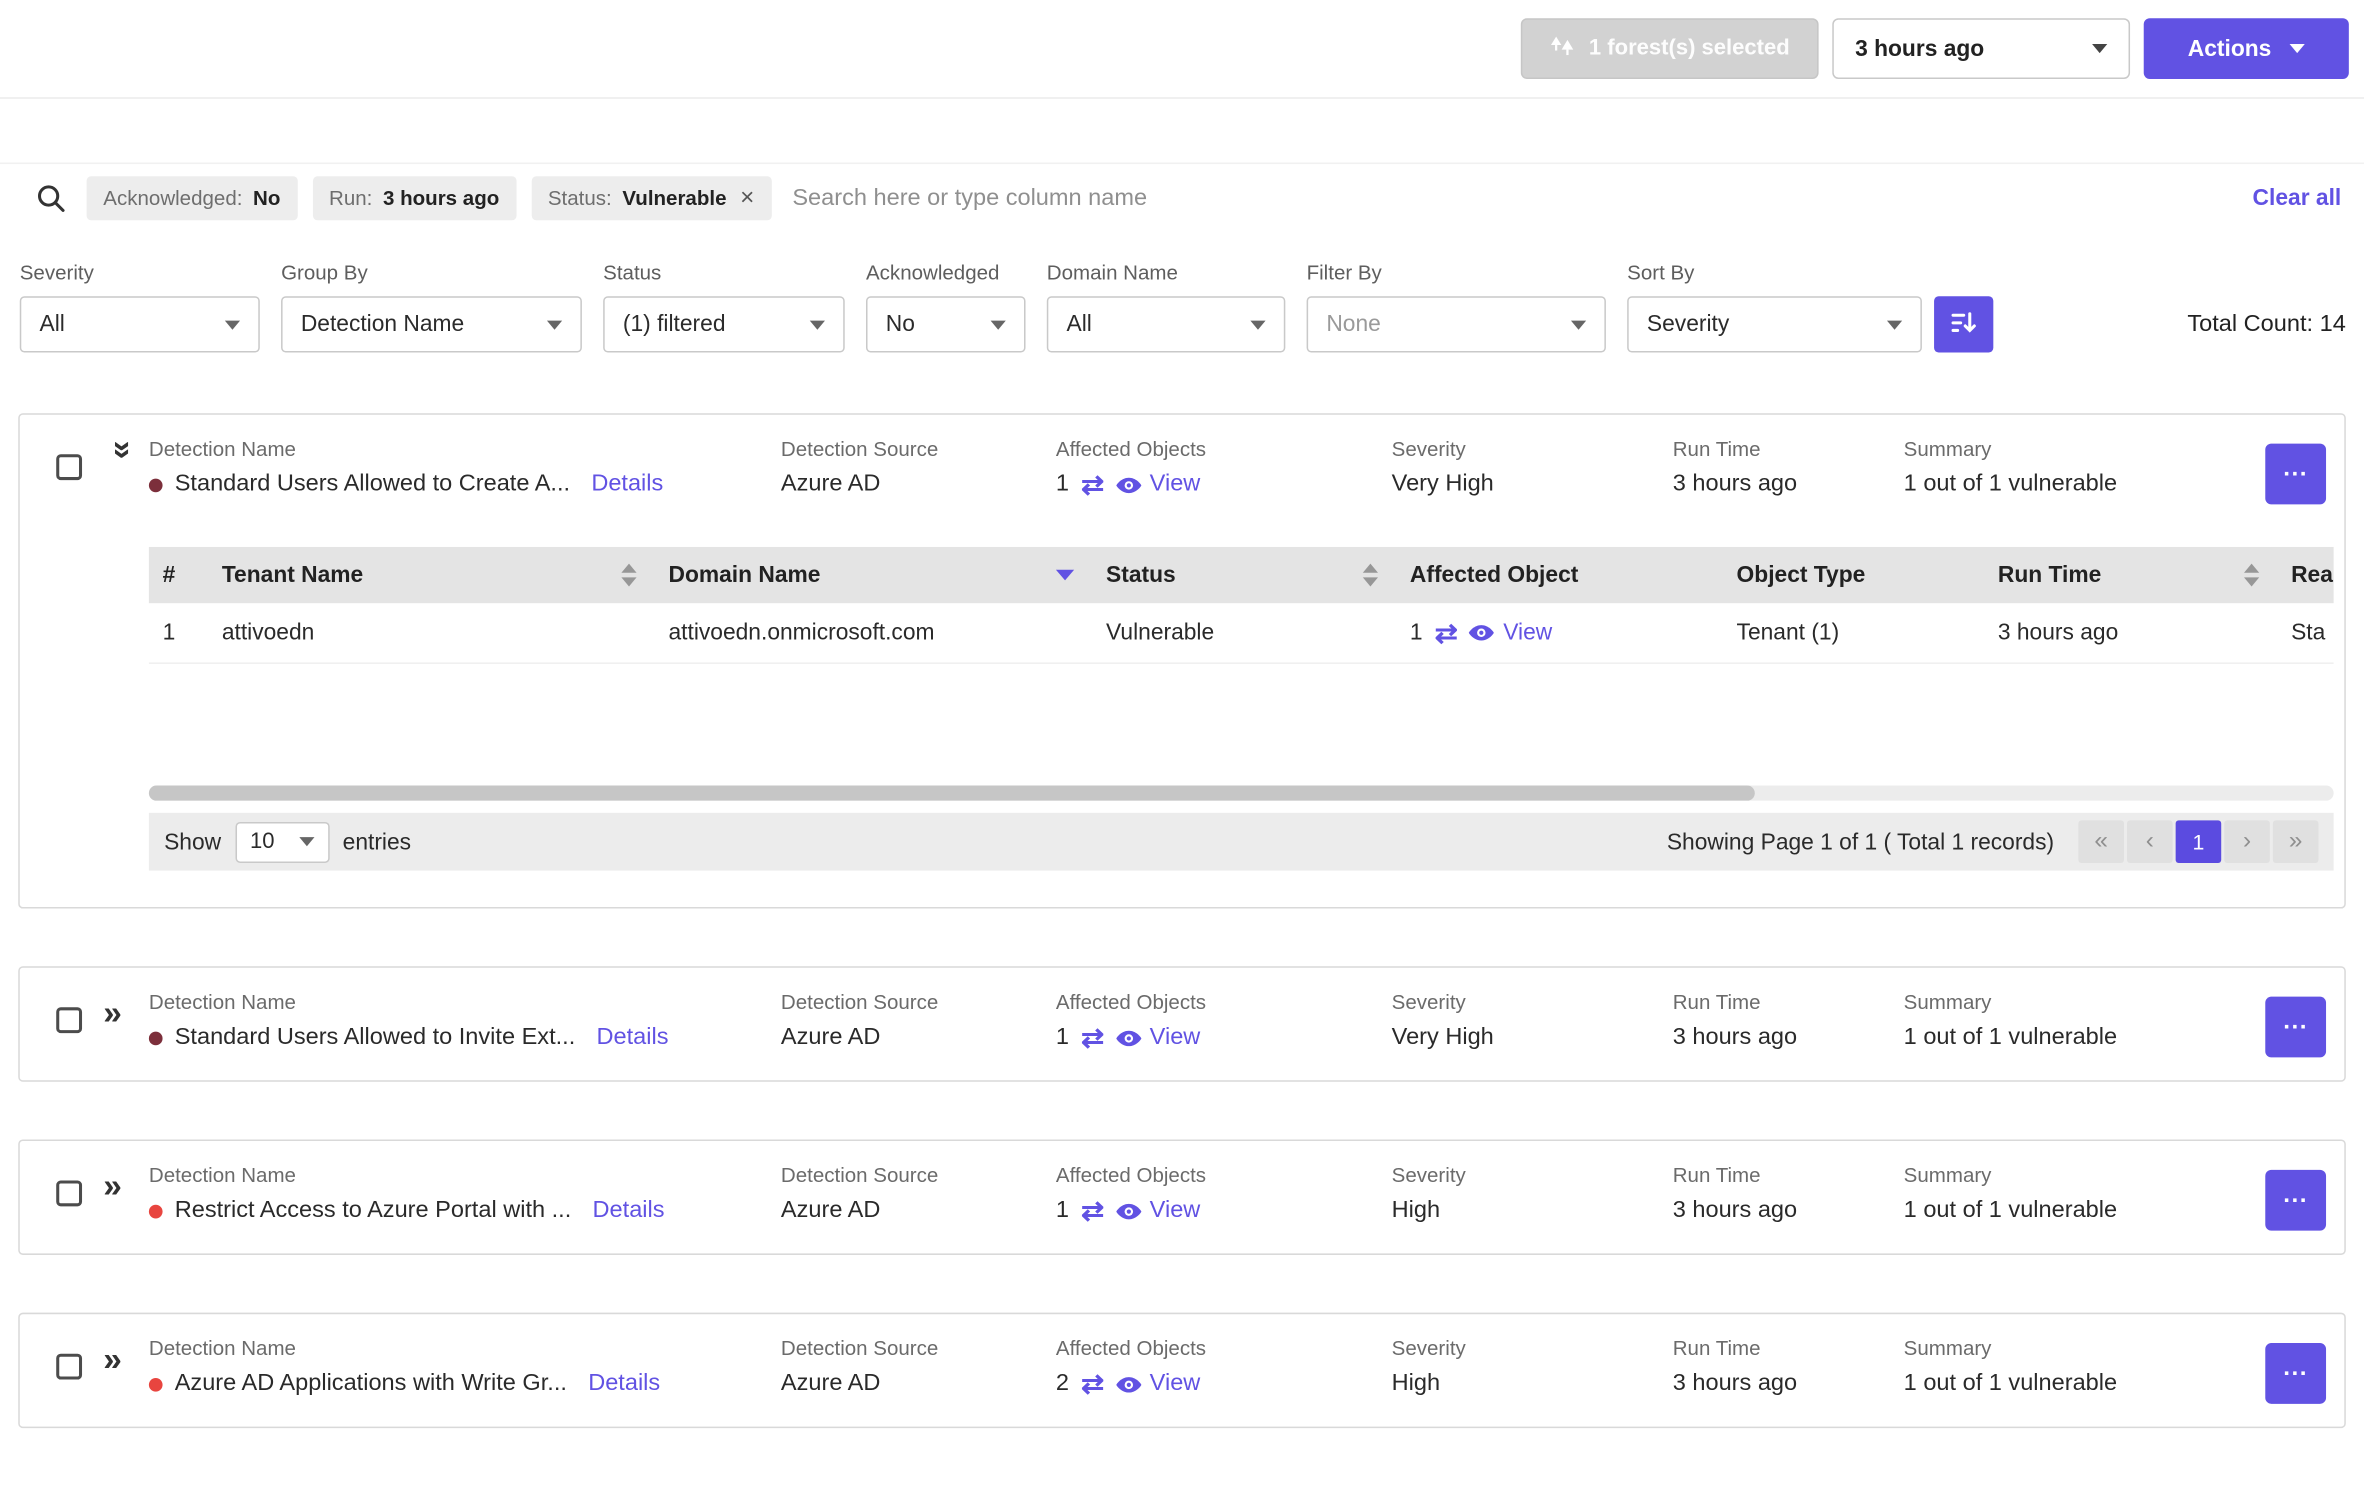  Describe the element at coordinates (281, 842) in the screenshot. I see `page-size-select: 10` at that location.